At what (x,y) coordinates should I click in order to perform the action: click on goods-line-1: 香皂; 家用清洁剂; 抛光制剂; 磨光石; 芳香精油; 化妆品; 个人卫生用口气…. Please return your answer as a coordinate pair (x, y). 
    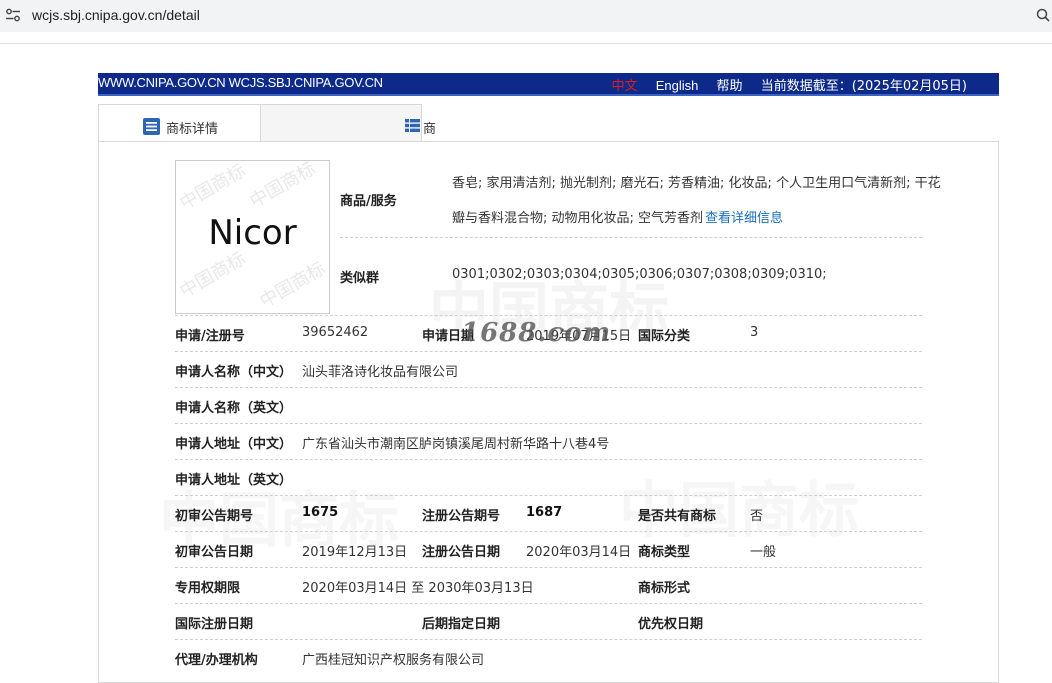
    Looking at the image, I should click on (696, 183).